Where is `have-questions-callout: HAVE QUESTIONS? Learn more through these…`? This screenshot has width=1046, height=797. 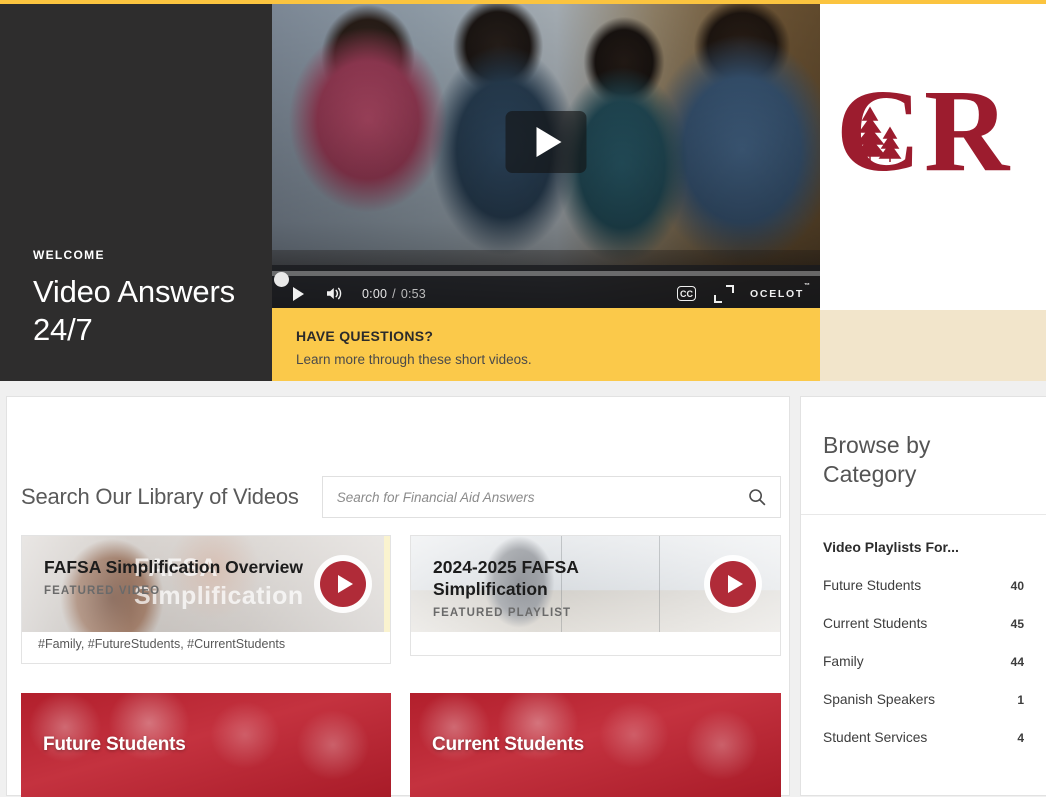 have-questions-callout: HAVE QUESTIONS? Learn more through these… is located at coordinates (546, 344).